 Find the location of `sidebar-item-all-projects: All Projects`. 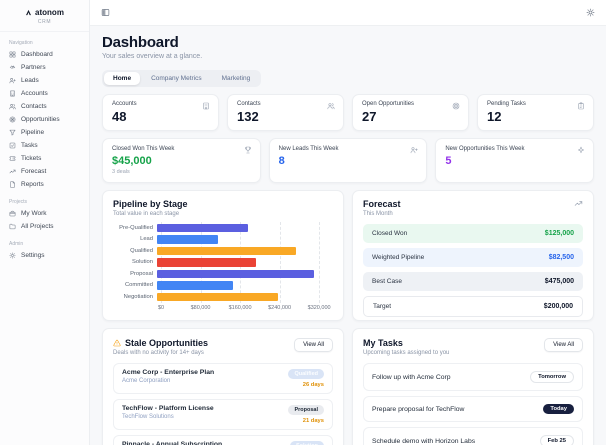

sidebar-item-all-projects: All Projects is located at coordinates (44, 226).